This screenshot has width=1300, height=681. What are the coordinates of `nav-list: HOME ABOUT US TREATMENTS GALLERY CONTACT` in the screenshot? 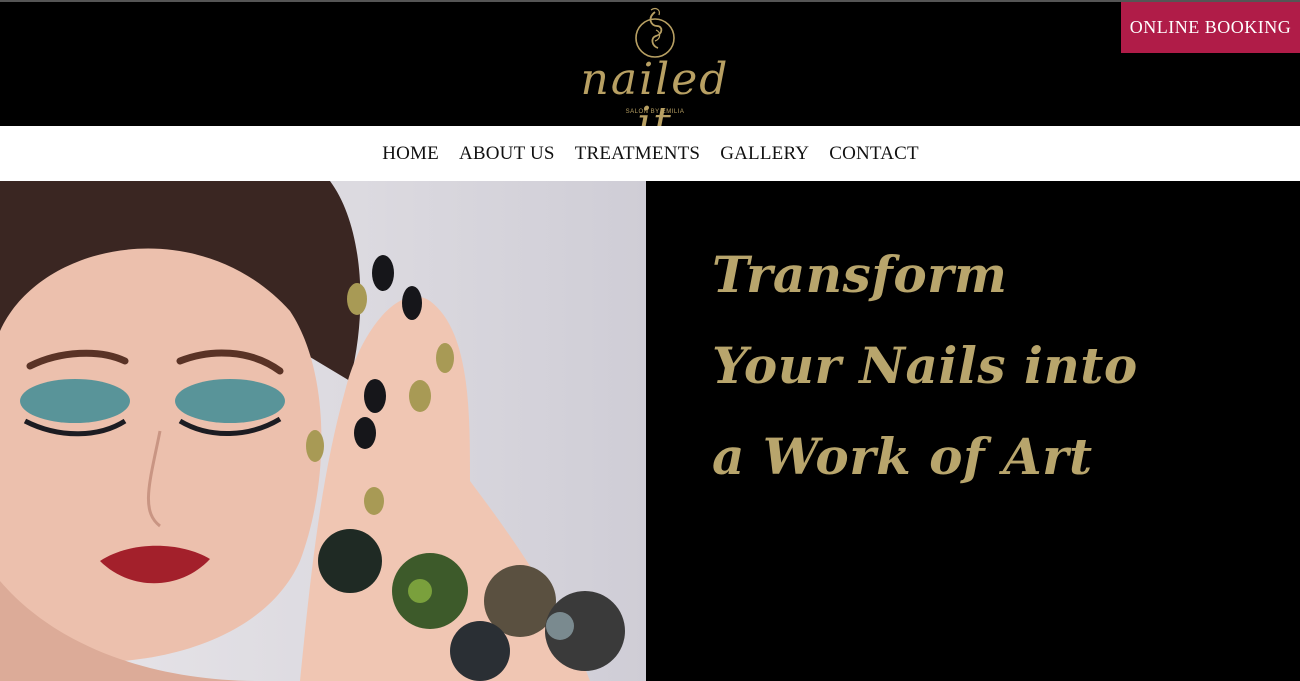 It's located at (650, 154).